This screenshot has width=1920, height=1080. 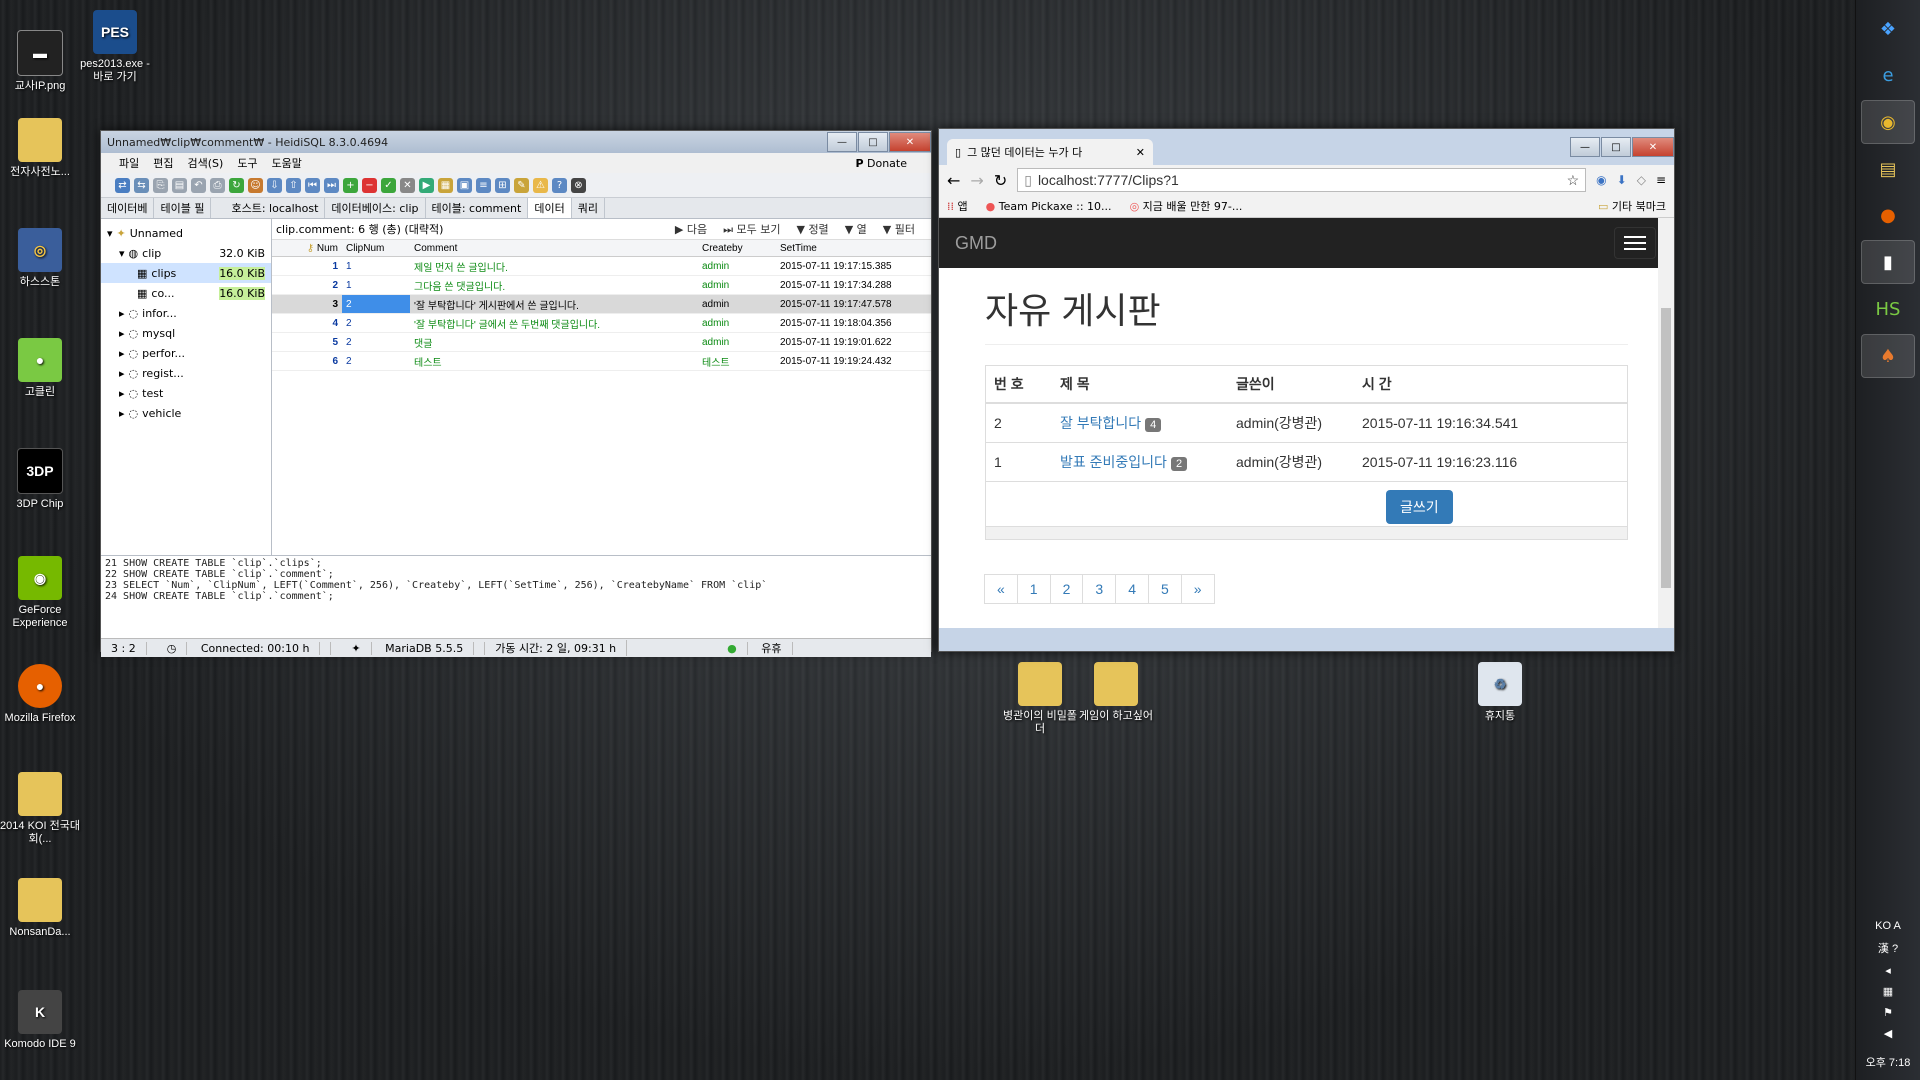 I want to click on cell-comment: 제일 먼저 쓴 글입니다., so click(x=554, y=266).